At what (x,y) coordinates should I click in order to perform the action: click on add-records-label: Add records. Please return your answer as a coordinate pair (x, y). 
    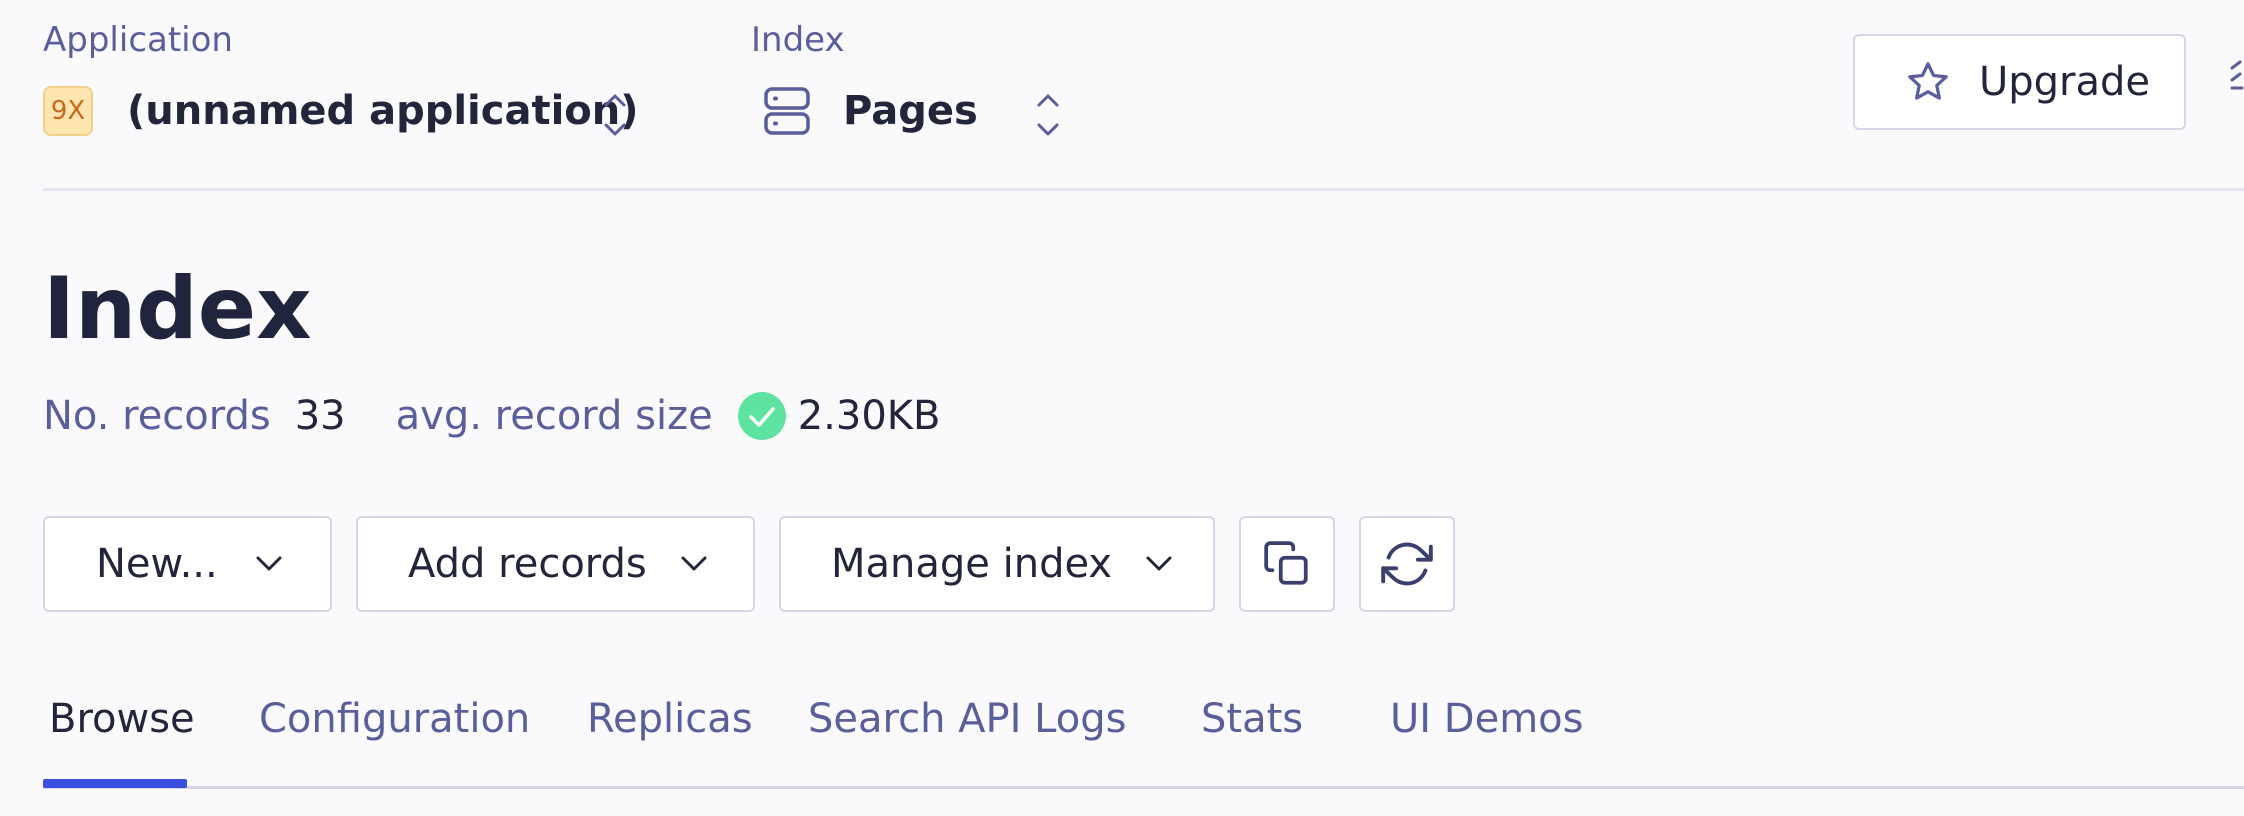
    Looking at the image, I should click on (527, 564).